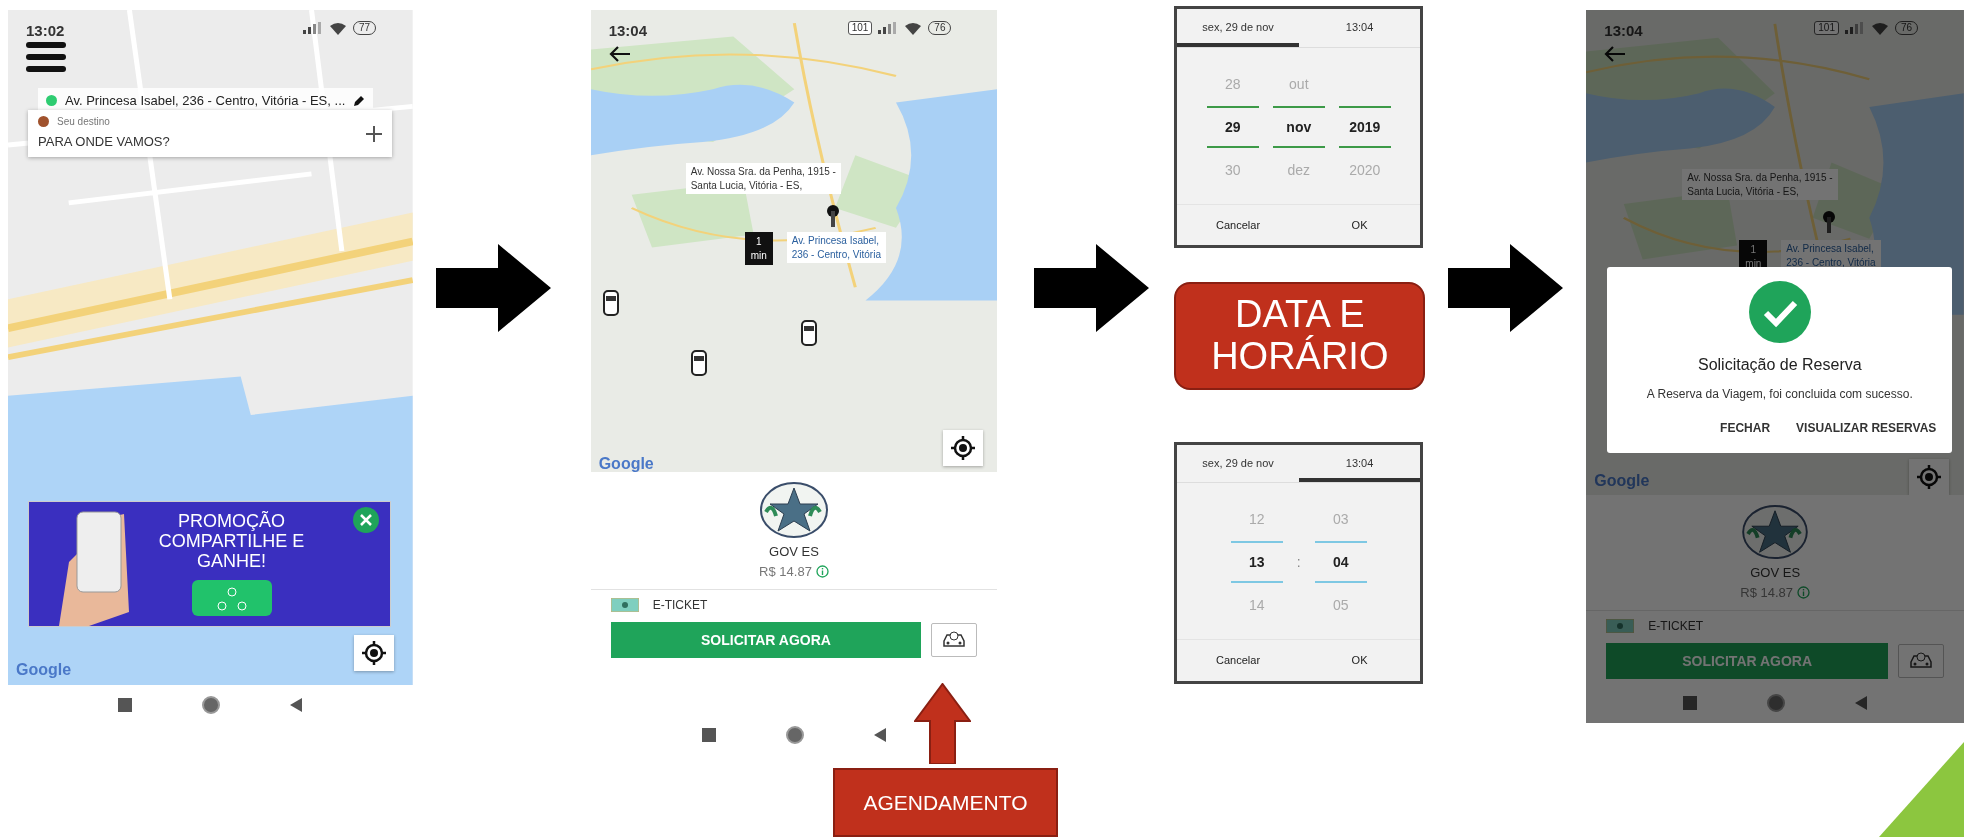  I want to click on scheduling-label: AGENDAMENTO, so click(945, 802).